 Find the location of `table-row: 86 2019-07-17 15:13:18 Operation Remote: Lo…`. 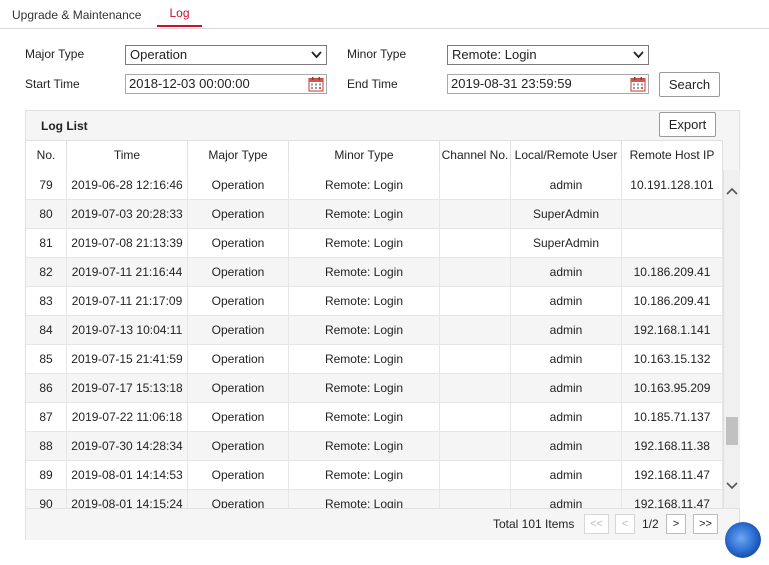

table-row: 86 2019-07-17 15:13:18 Operation Remote: Lo… is located at coordinates (374, 388).